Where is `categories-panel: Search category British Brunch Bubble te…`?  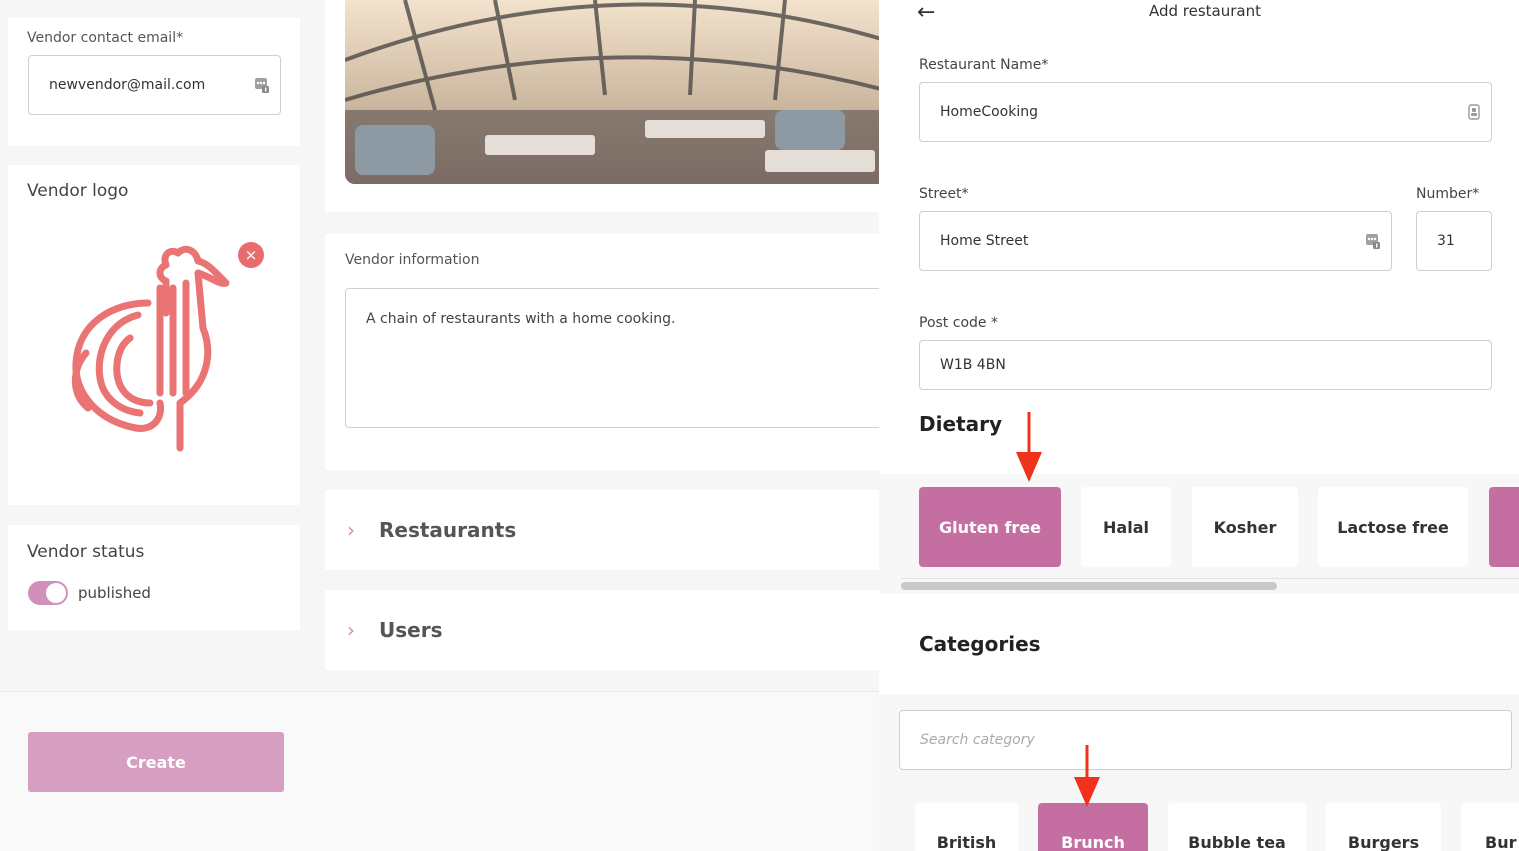 categories-panel: Search category British Brunch Bubble te… is located at coordinates (1199, 772).